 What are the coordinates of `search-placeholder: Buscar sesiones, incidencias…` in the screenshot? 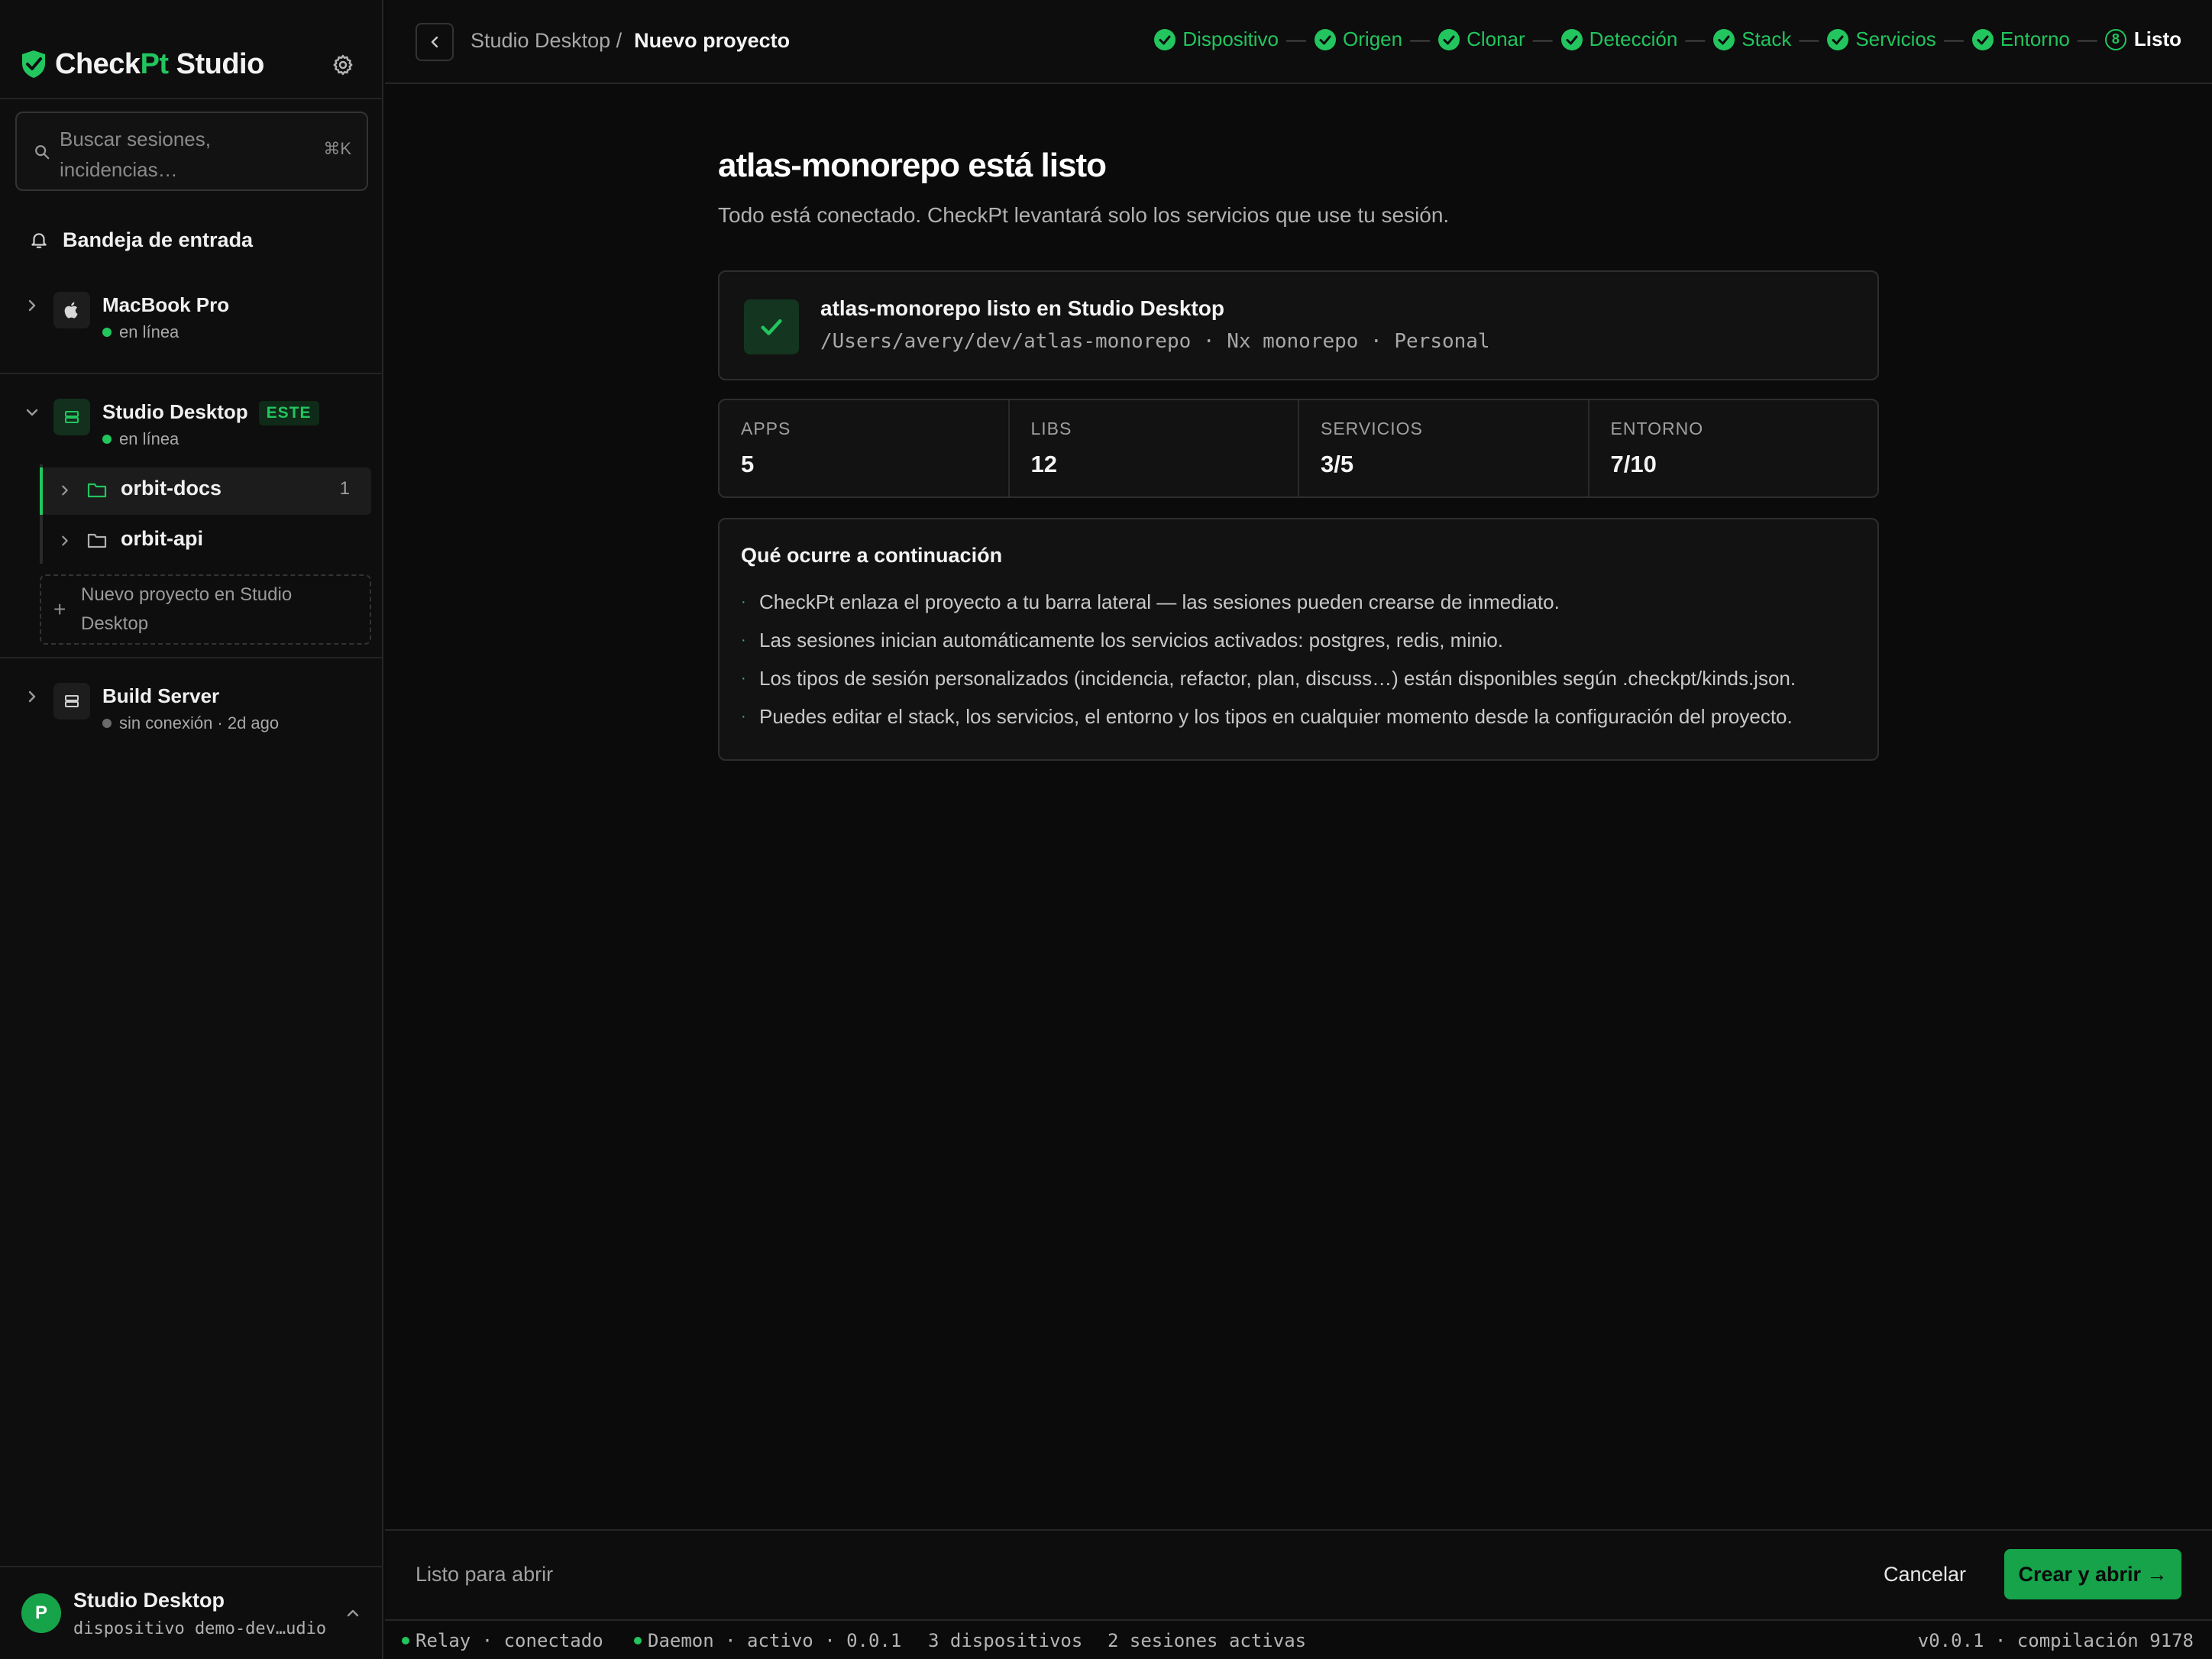 It's located at (135, 154).